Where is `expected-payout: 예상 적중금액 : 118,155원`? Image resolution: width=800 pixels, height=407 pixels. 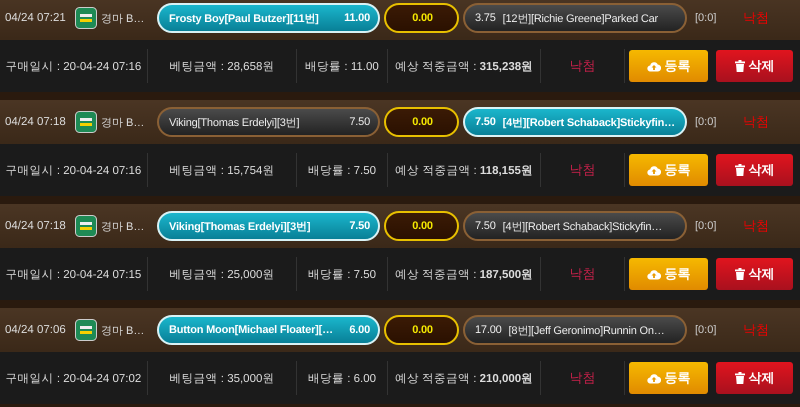 expected-payout: 예상 적중금액 : 118,155원 is located at coordinates (464, 171).